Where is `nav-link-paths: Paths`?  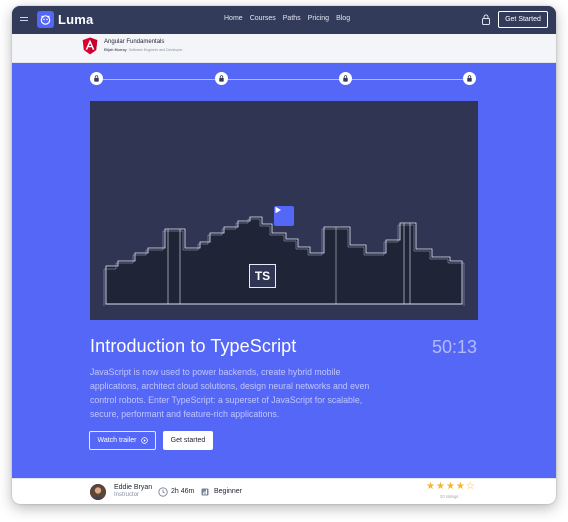
nav-link-paths: Paths is located at coordinates (292, 18).